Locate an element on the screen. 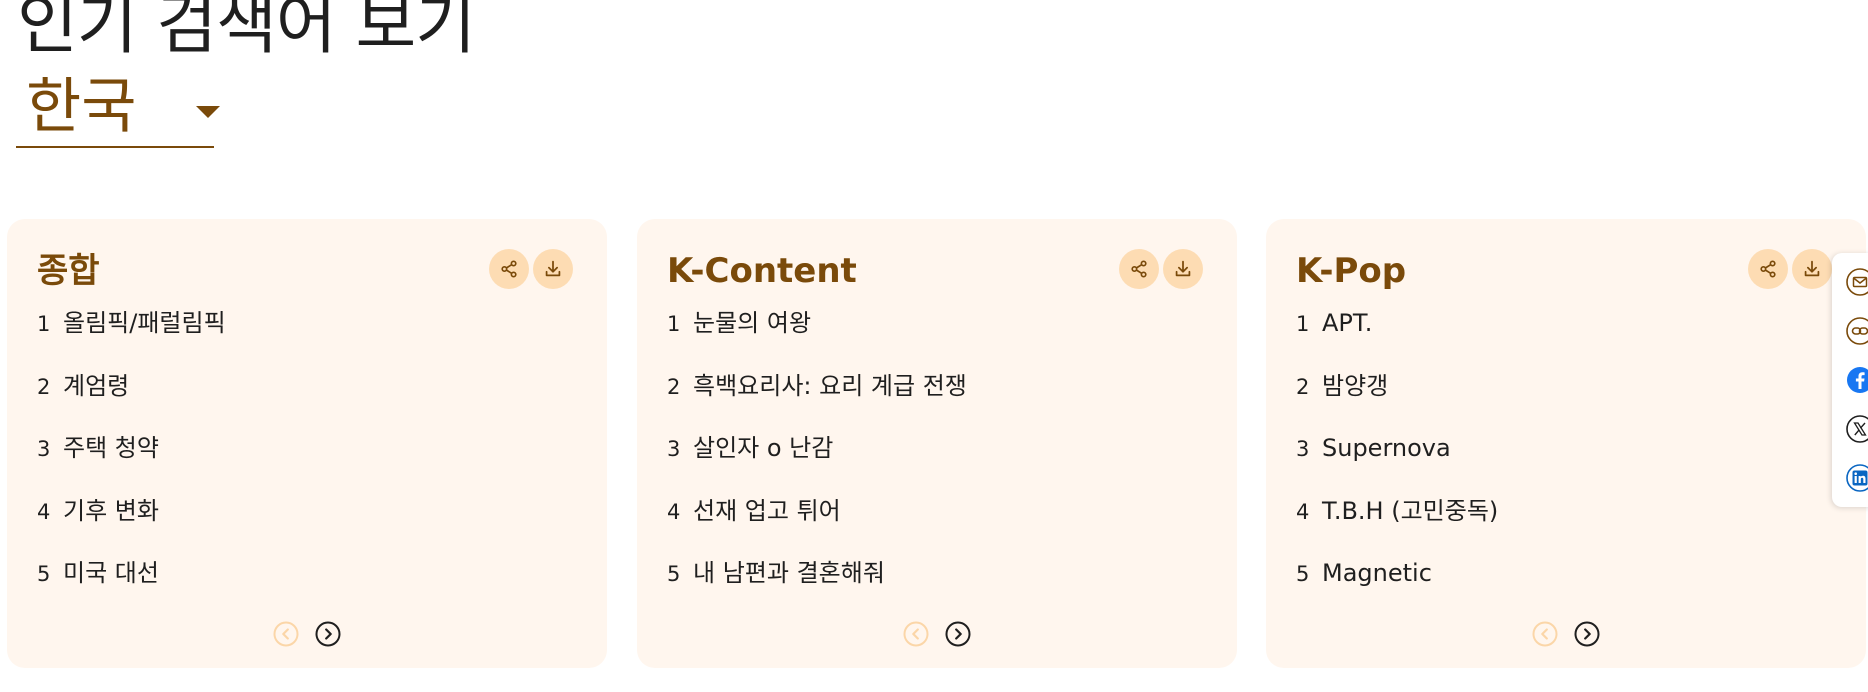 Image resolution: width=1868 pixels, height=692 pixels. card-title: K-Content is located at coordinates (762, 271).